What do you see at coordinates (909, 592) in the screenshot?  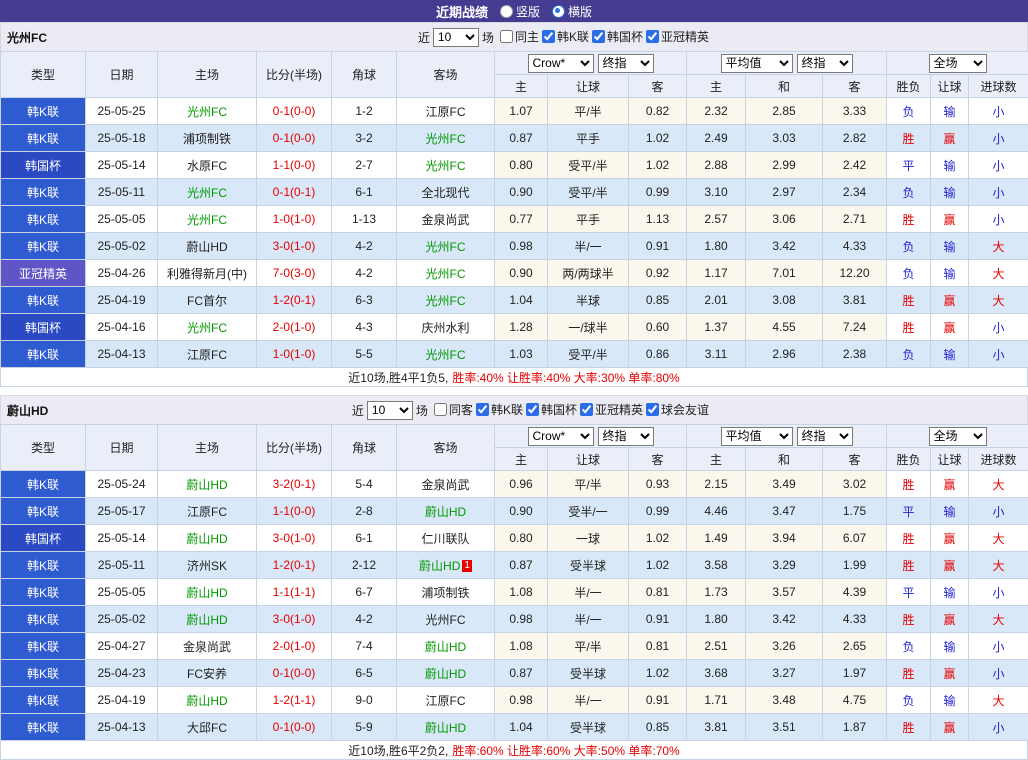 I see `result-cell: 平` at bounding box center [909, 592].